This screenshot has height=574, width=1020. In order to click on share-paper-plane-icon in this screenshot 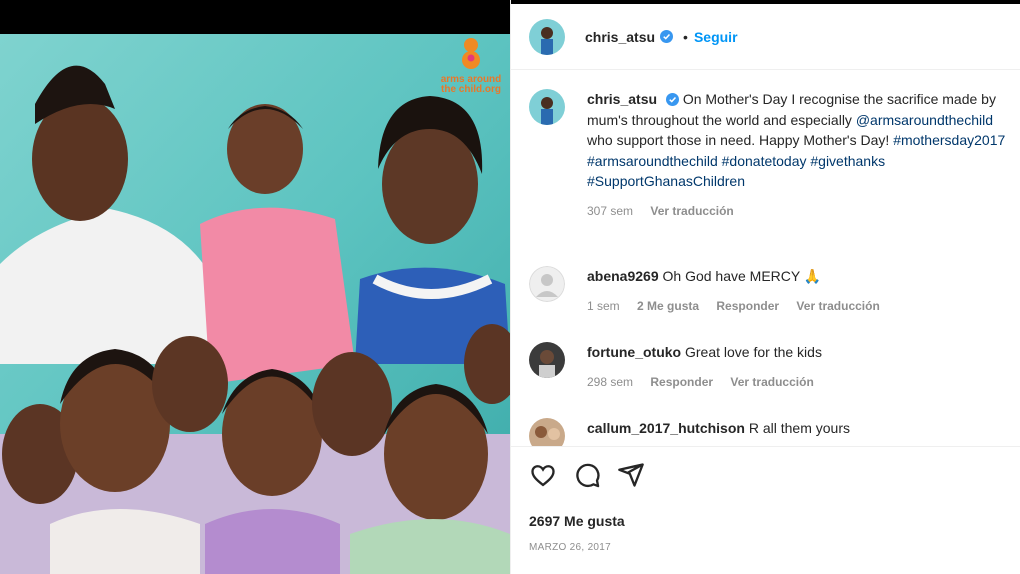, I will do `click(631, 475)`.